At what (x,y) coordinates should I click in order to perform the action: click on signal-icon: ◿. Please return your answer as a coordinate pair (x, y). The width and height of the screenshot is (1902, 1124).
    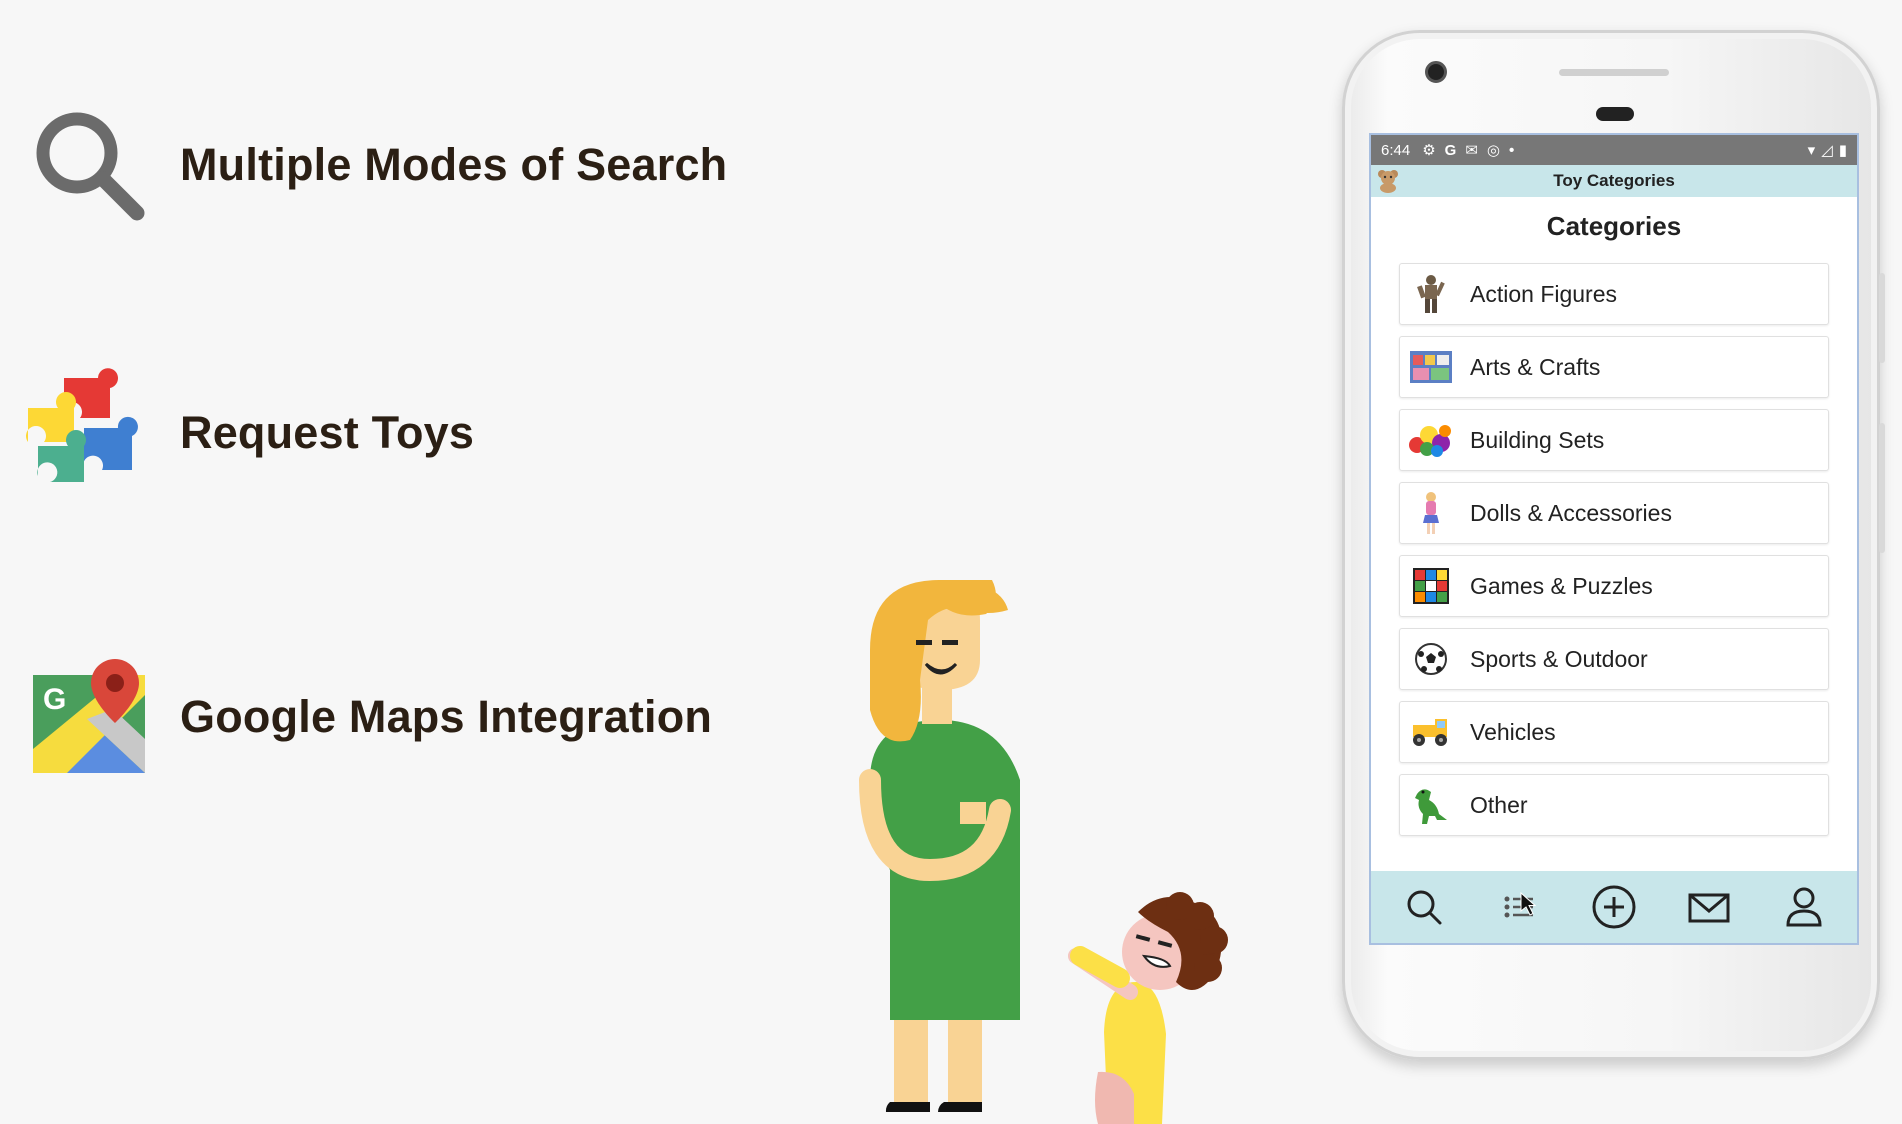
    Looking at the image, I should click on (1827, 150).